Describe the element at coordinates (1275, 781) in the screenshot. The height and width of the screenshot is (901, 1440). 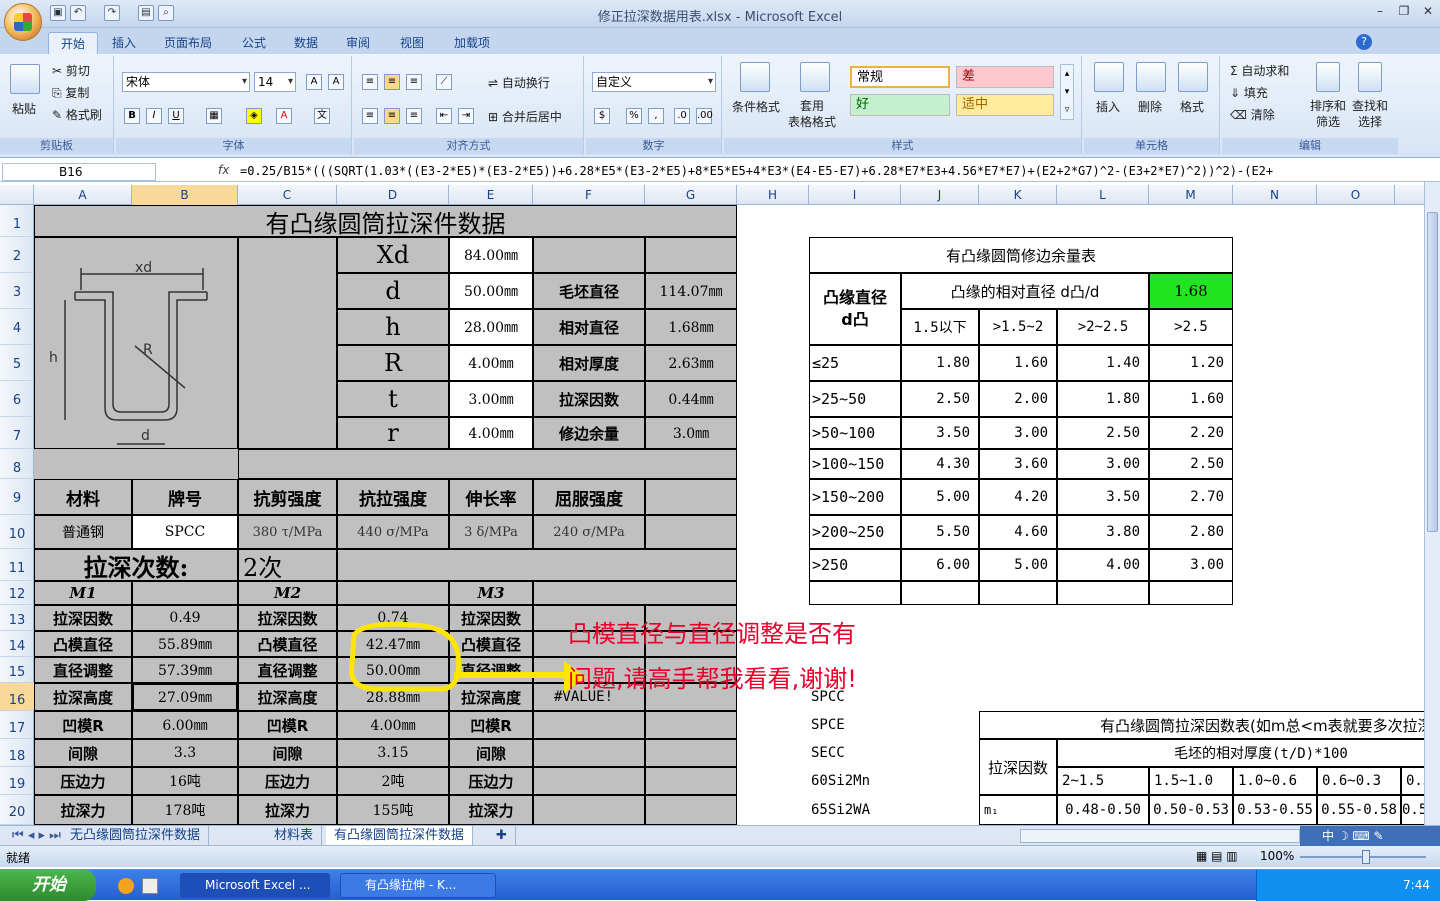
I see `factor-col-header: 1.0~0.6` at that location.